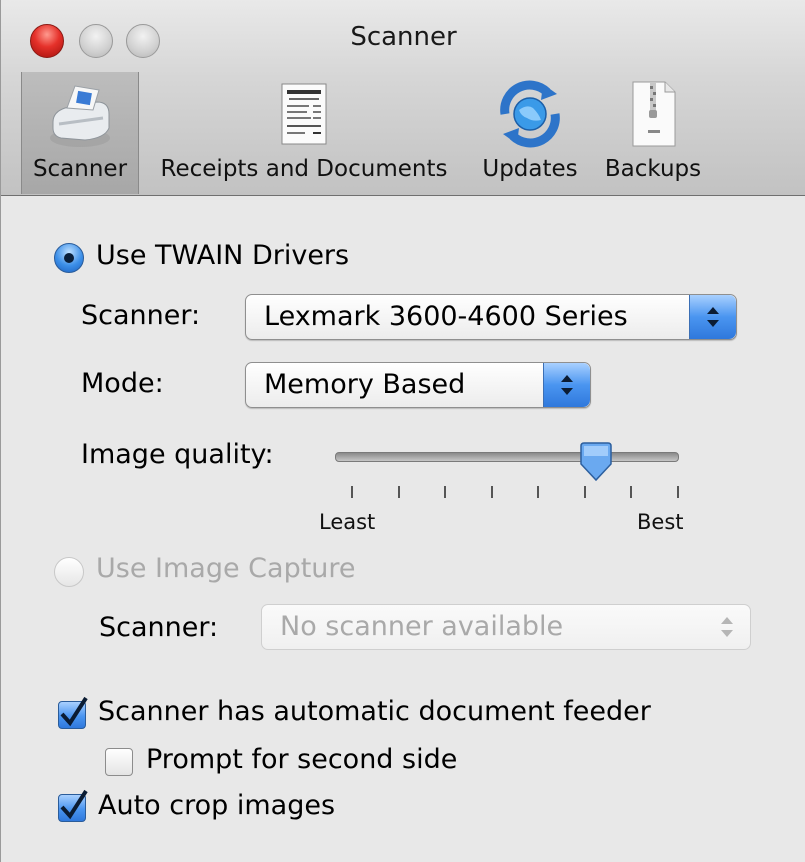  Describe the element at coordinates (80, 169) in the screenshot. I see `toolbar-label-scanner: Scanner` at that location.